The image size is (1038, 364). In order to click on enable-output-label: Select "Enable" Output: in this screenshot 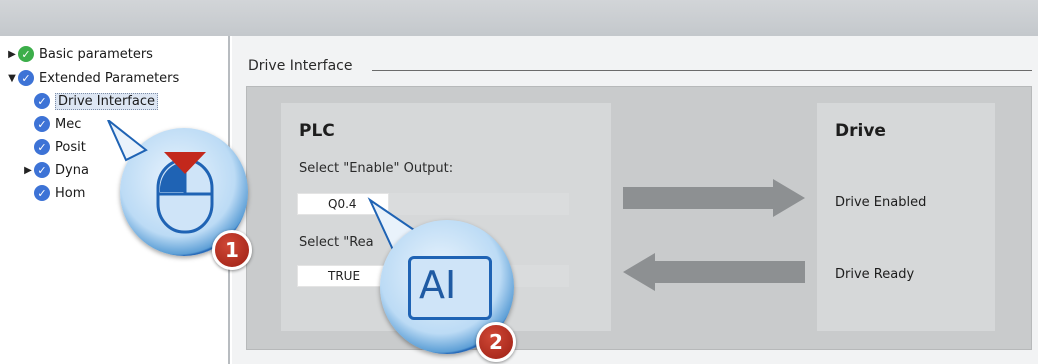, I will do `click(376, 168)`.